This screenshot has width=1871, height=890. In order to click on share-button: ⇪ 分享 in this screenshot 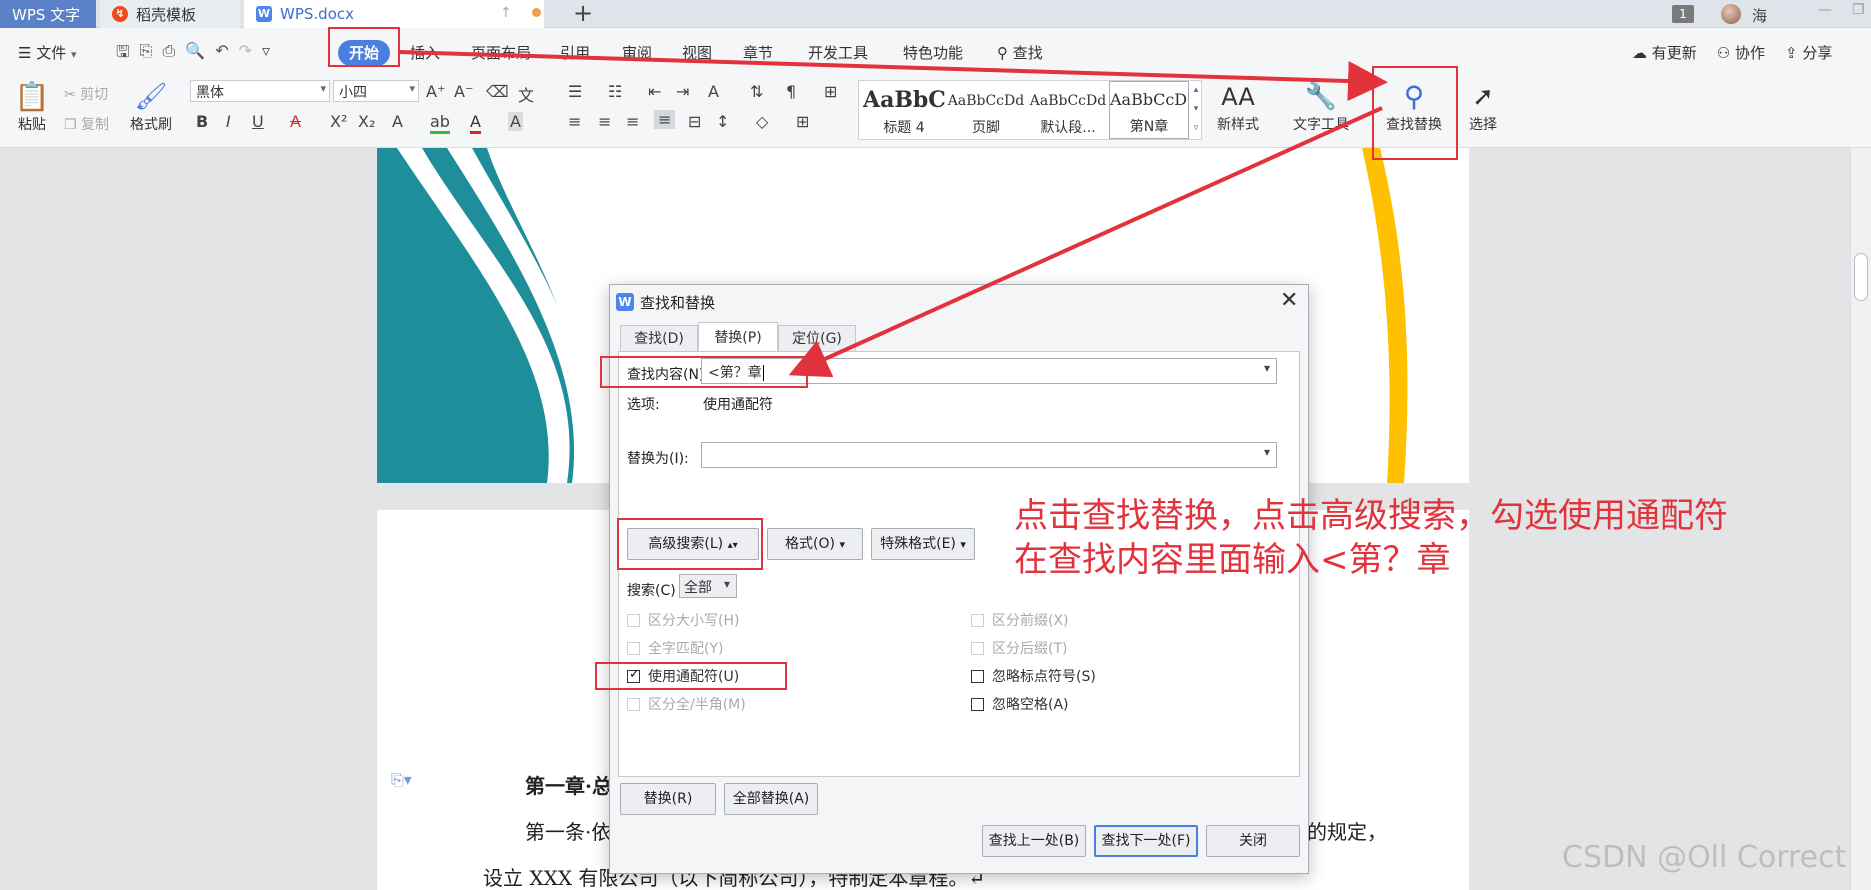, I will do `click(1808, 52)`.